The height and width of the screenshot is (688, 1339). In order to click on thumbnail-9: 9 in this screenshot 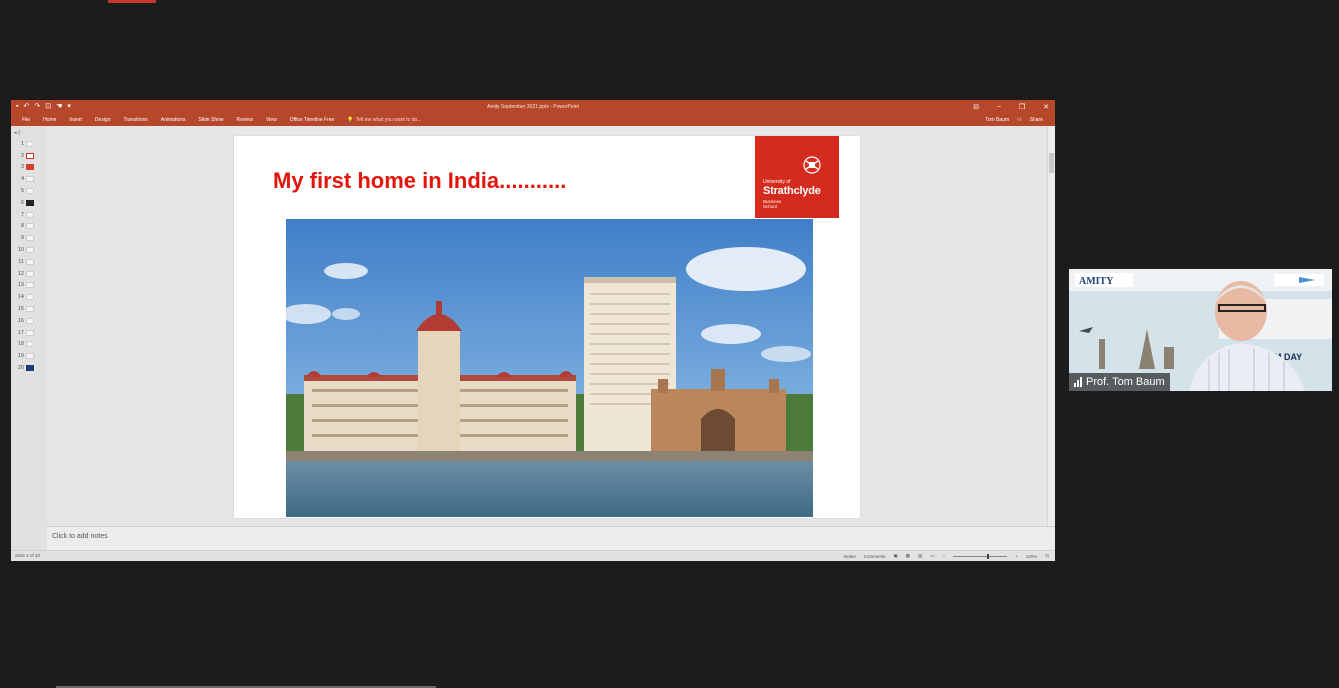, I will do `click(30, 238)`.